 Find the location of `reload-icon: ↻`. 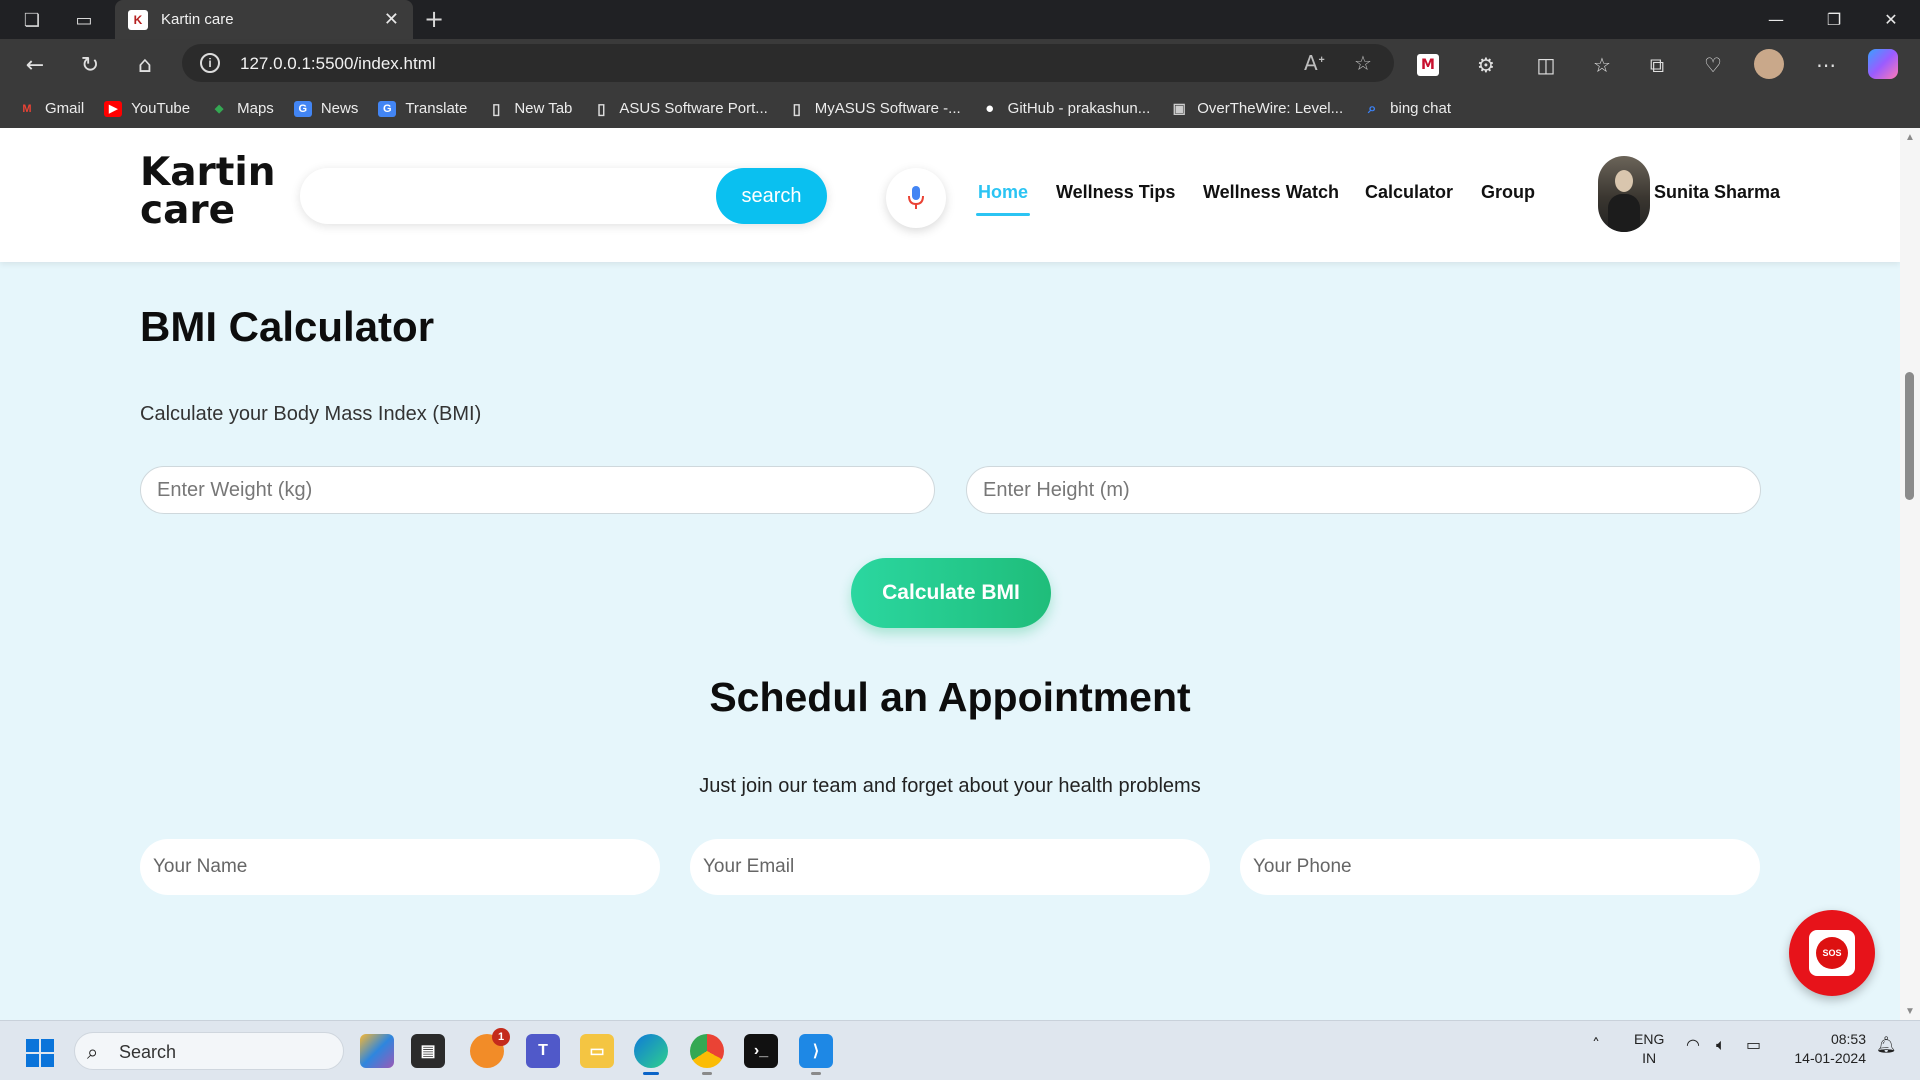

reload-icon: ↻ is located at coordinates (90, 65).